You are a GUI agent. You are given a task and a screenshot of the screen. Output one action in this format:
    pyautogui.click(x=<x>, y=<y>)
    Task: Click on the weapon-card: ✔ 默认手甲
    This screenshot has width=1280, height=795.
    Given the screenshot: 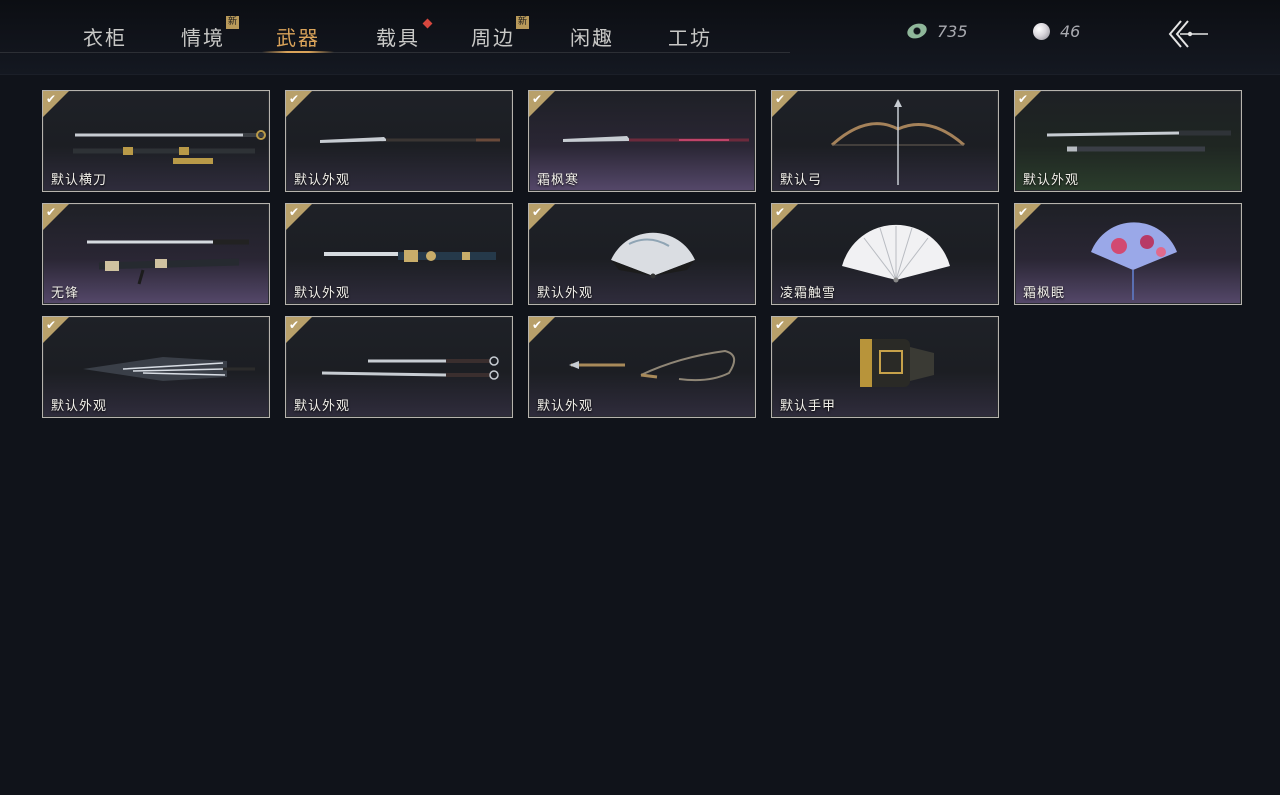 What is the action you would take?
    pyautogui.click(x=885, y=367)
    